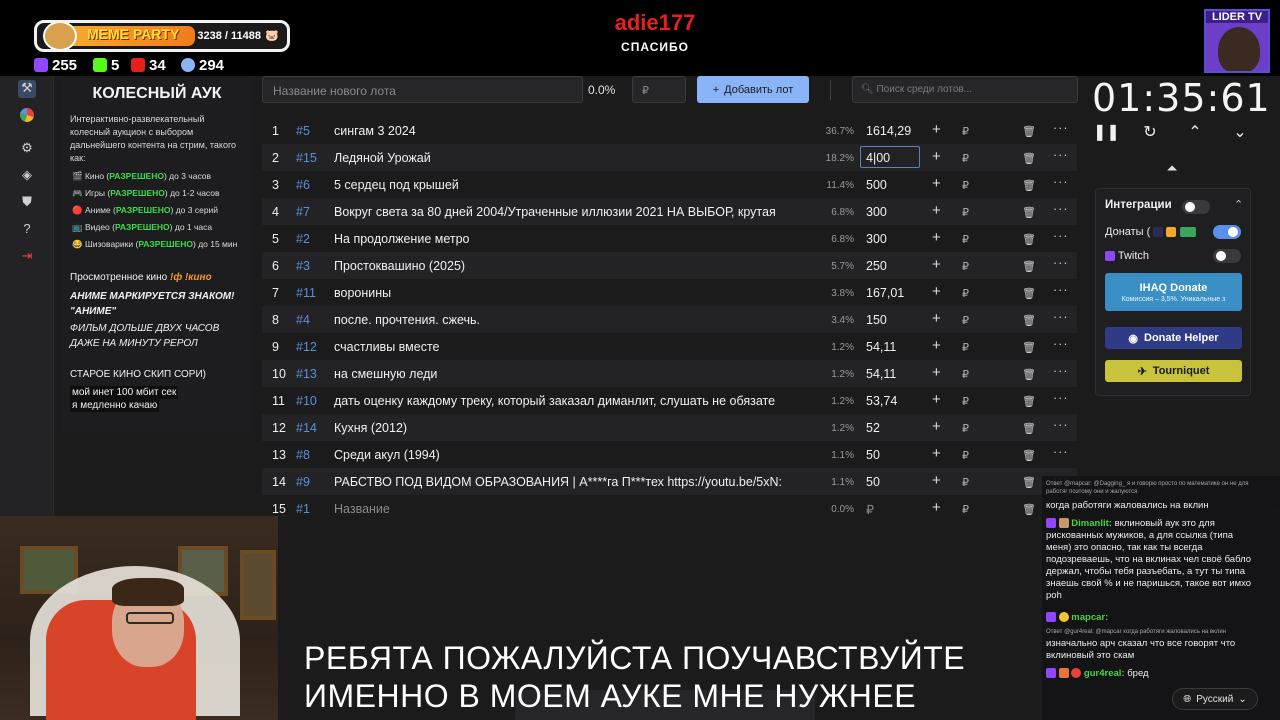  I want to click on language-select: 🌐︎ Русский ⌄, so click(1215, 699).